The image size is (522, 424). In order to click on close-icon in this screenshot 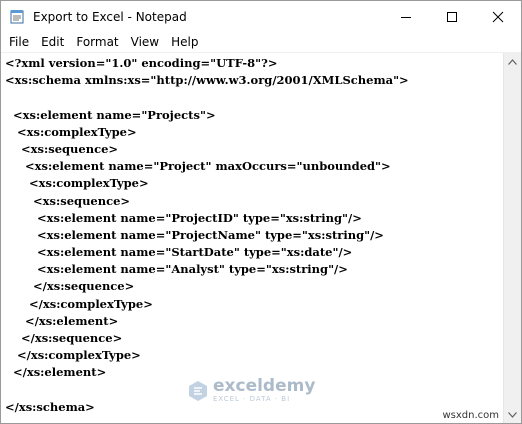, I will do `click(498, 16)`.